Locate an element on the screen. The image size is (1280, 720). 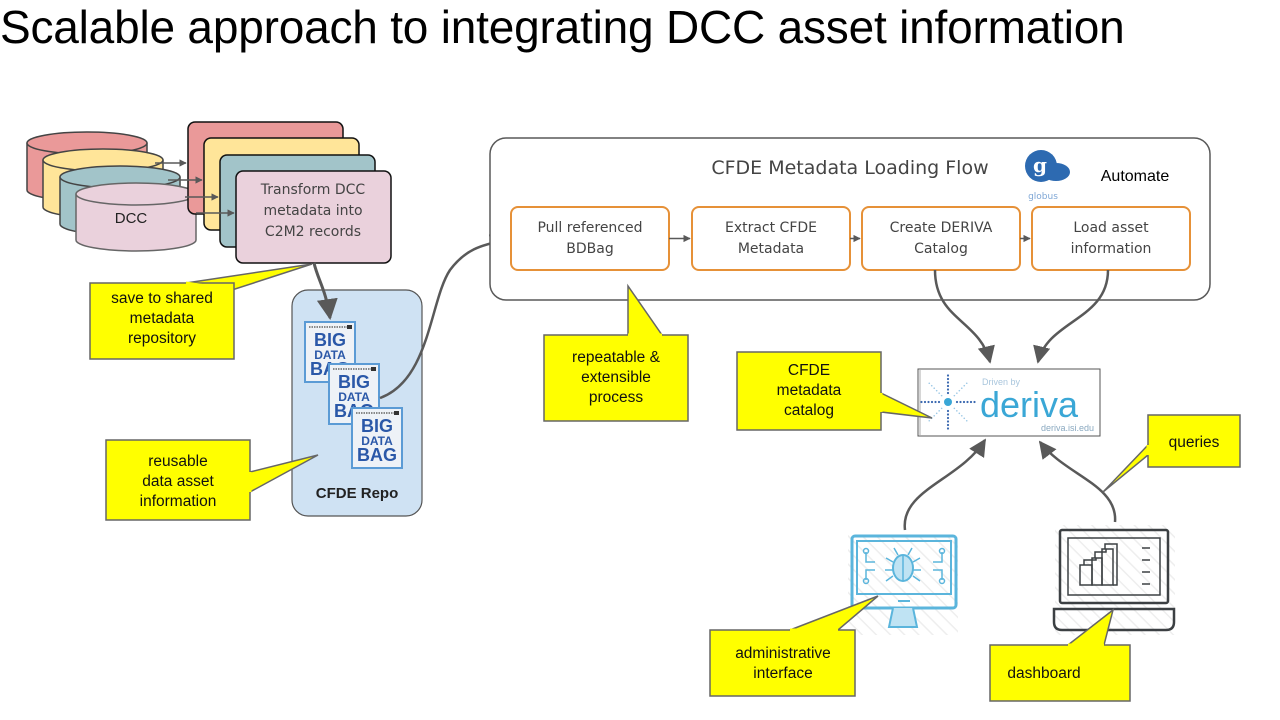
transform-stack: Transform DCC metadata into C2M2 records is located at coordinates (289, 192).